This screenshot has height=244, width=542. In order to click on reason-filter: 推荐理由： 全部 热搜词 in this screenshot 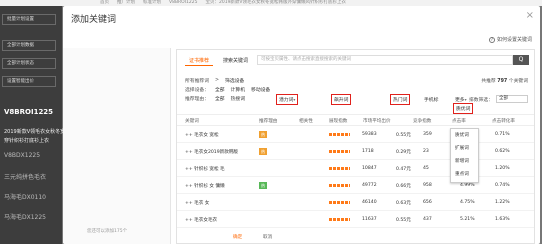, I will do `click(215, 98)`.